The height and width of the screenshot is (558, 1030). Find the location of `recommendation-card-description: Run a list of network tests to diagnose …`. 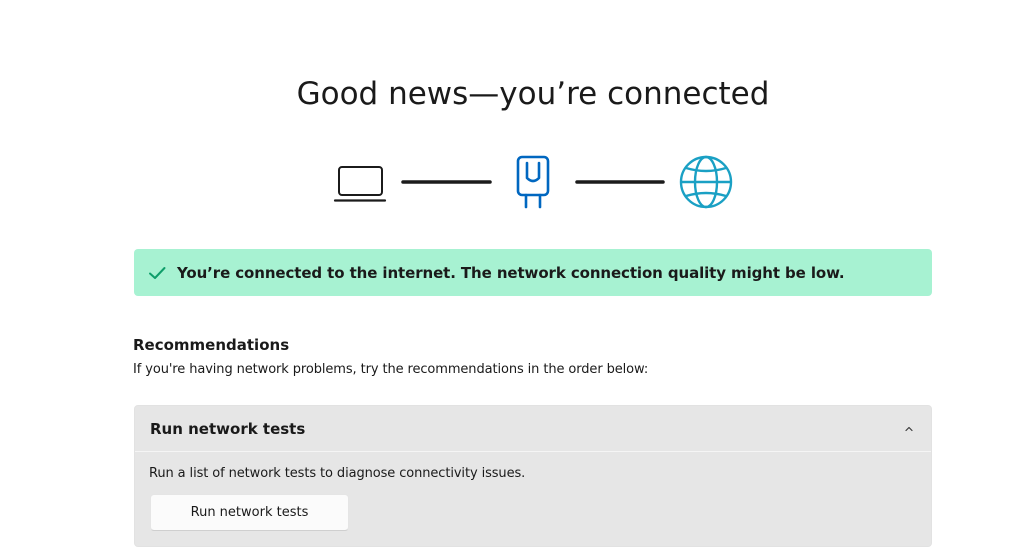

recommendation-card-description: Run a list of network tests to diagnose … is located at coordinates (337, 473).